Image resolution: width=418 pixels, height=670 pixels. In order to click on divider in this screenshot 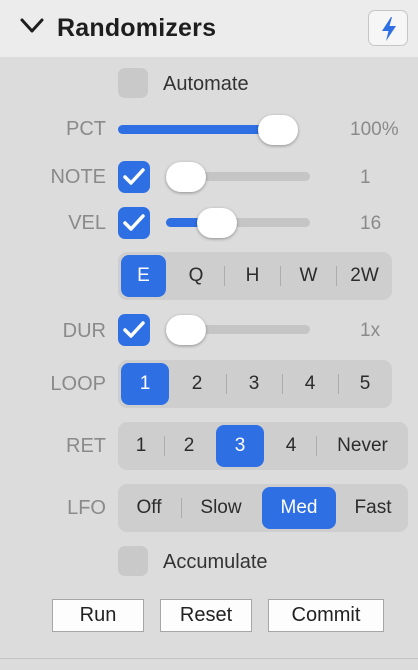, I will do `click(209, 658)`.